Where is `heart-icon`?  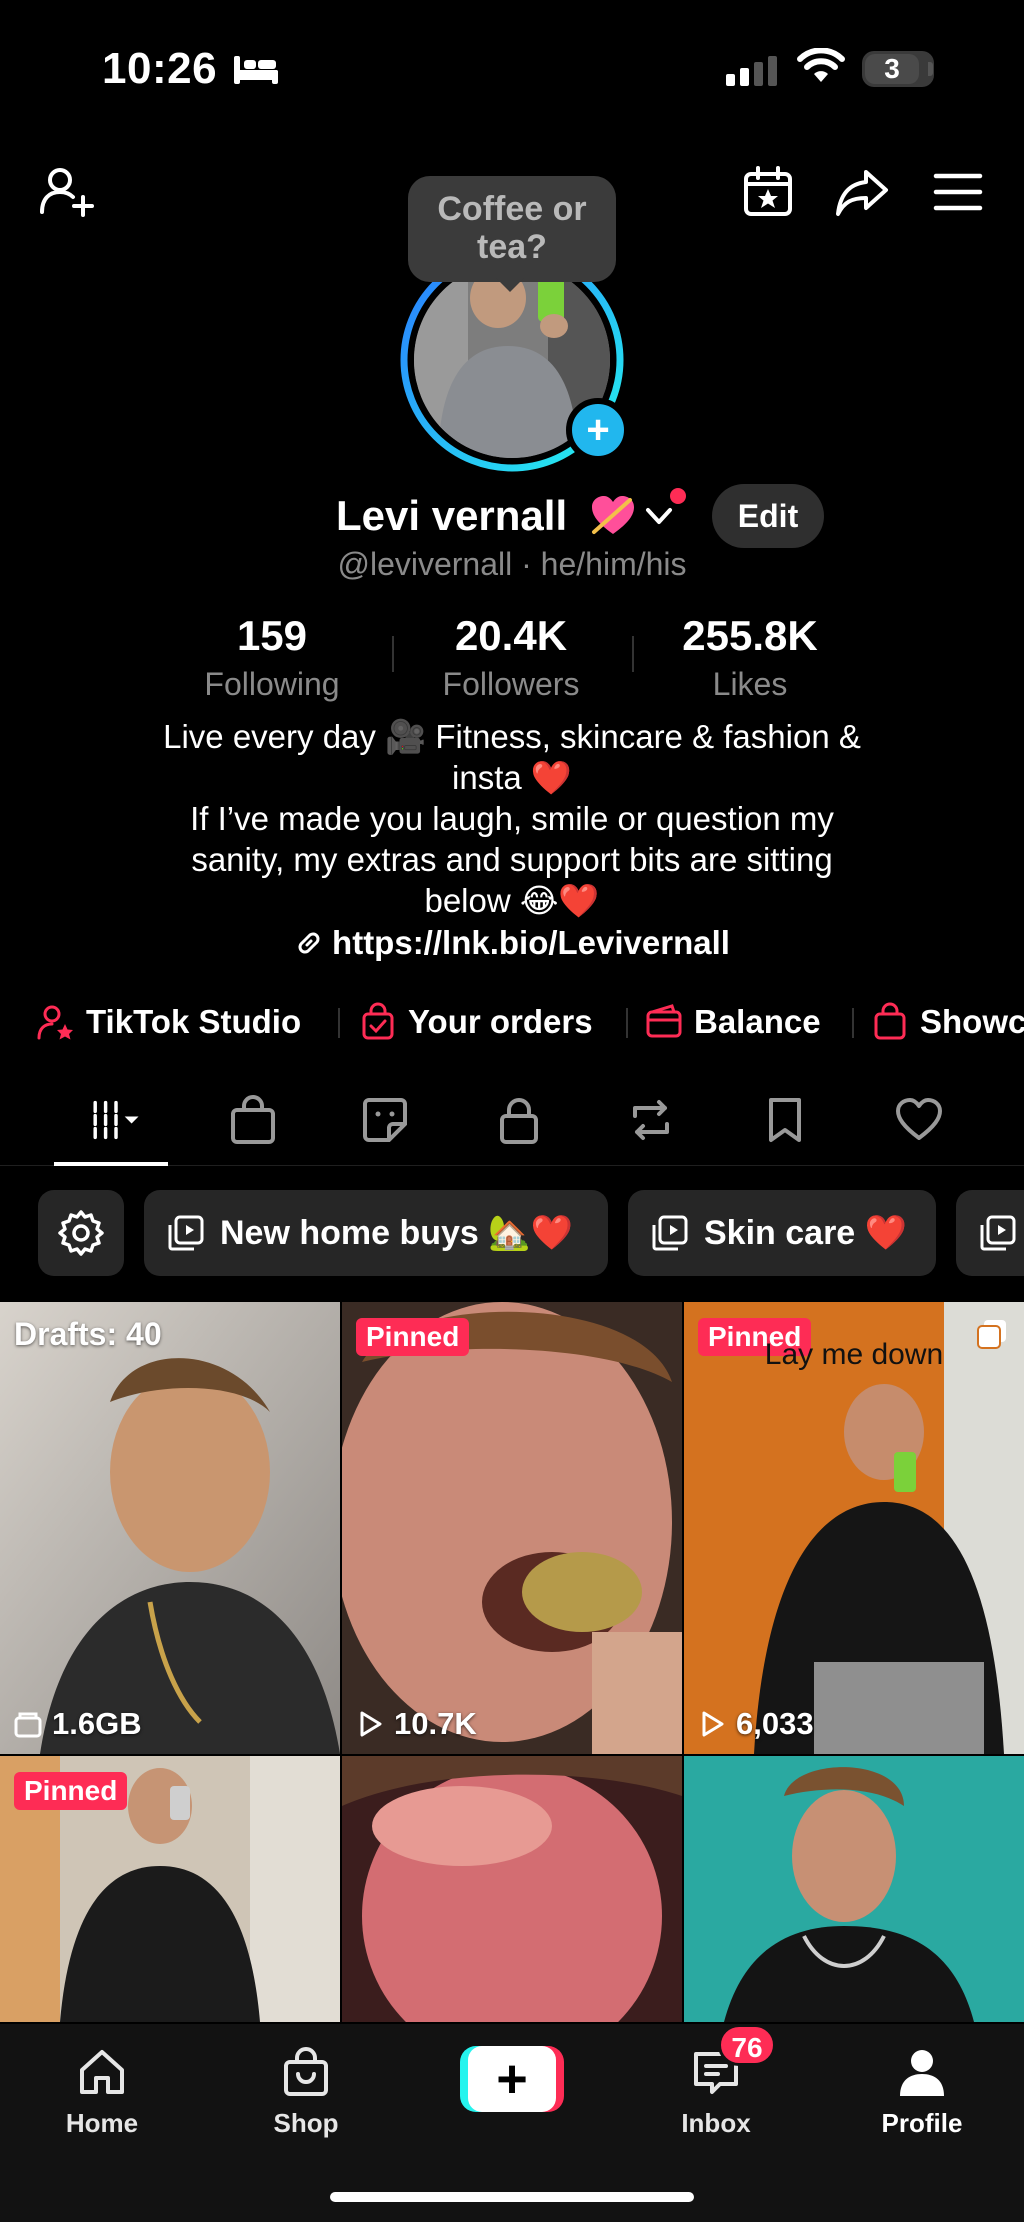
heart-icon is located at coordinates (919, 1119).